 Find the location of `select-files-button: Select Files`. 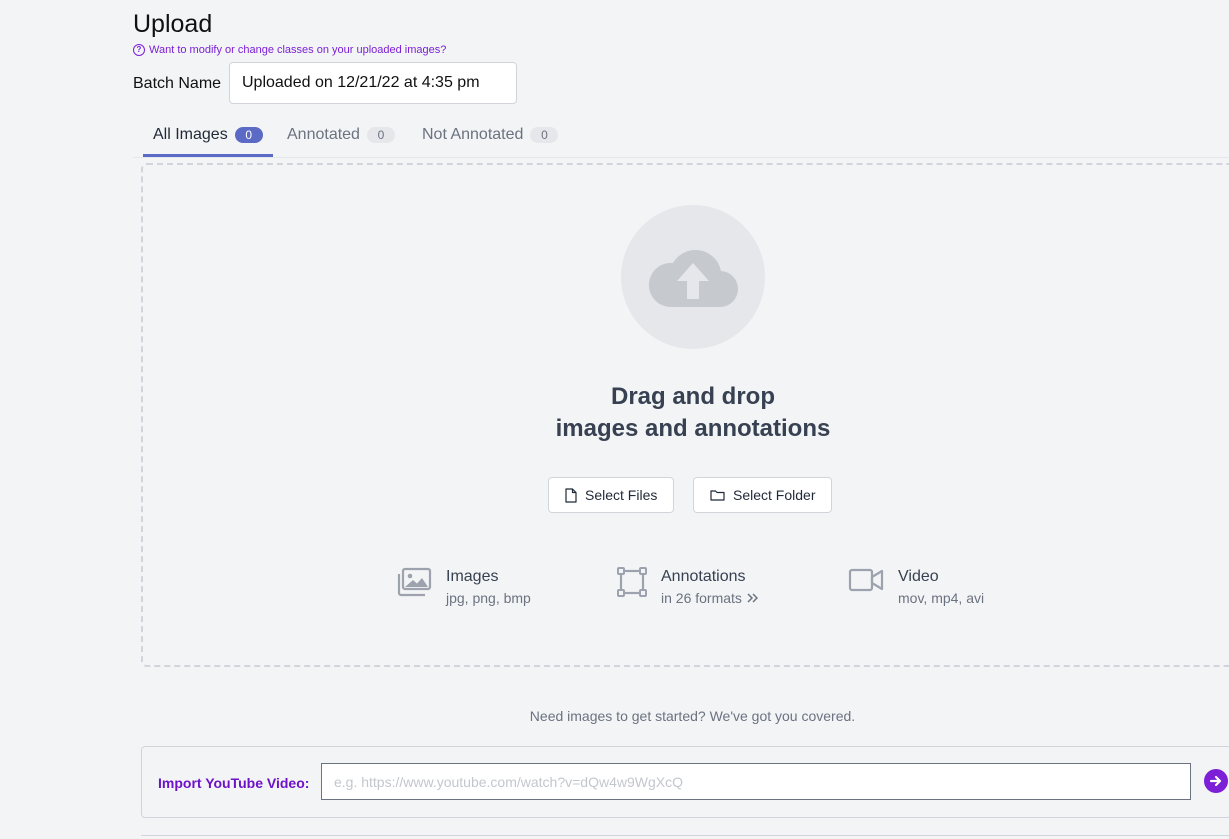

select-files-button: Select Files is located at coordinates (611, 495).